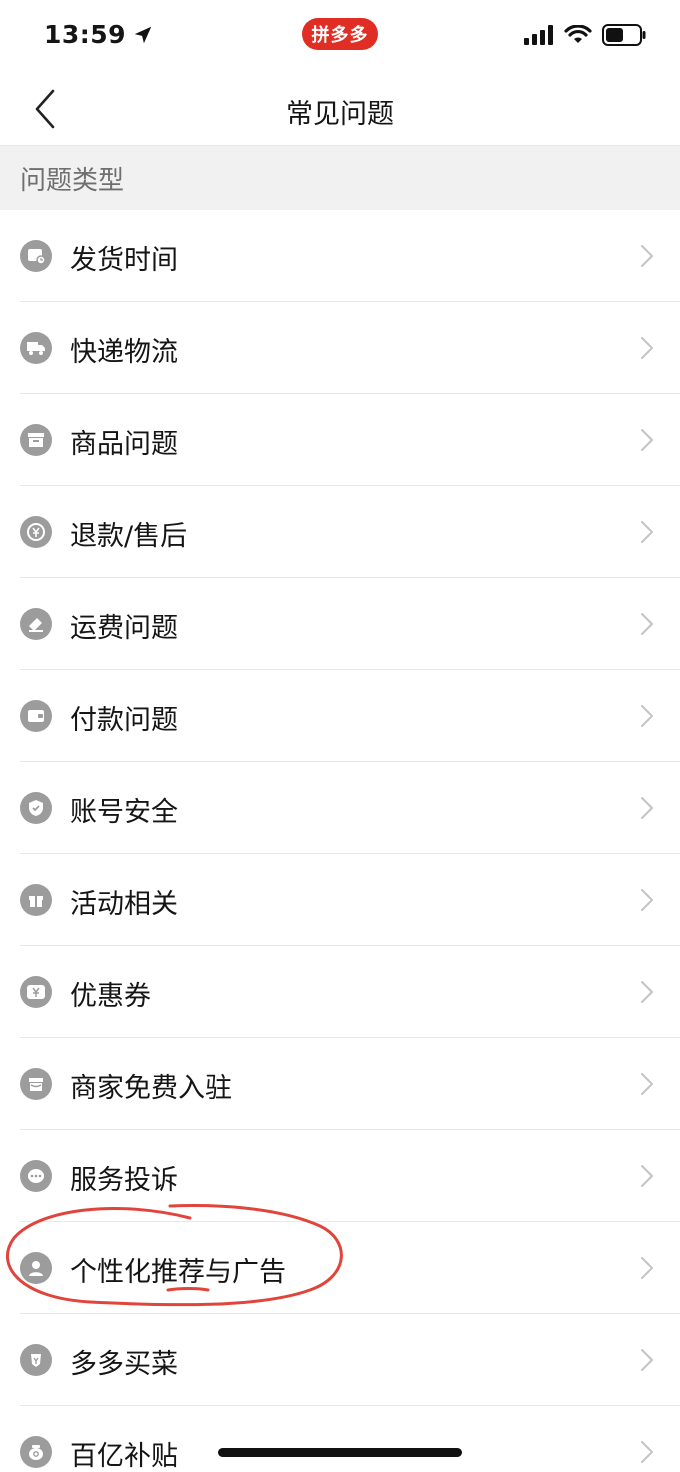 The width and height of the screenshot is (680, 1472). What do you see at coordinates (143, 34) in the screenshot?
I see `location-arrow-icon` at bounding box center [143, 34].